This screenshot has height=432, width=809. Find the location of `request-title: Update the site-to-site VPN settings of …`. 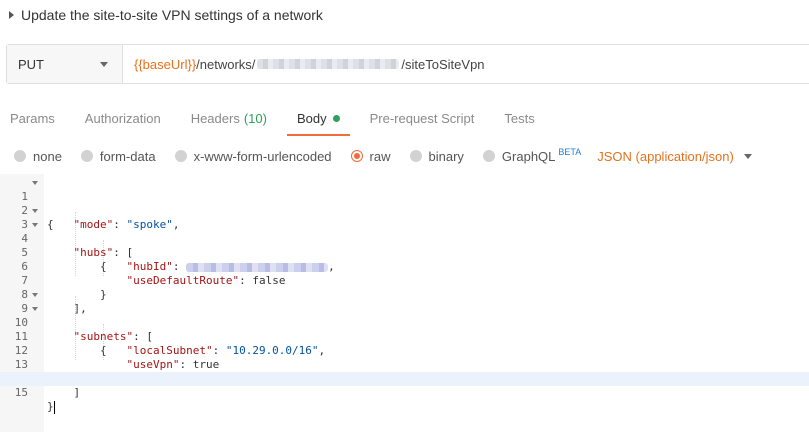

request-title: Update the site-to-site VPN settings of … is located at coordinates (172, 15).